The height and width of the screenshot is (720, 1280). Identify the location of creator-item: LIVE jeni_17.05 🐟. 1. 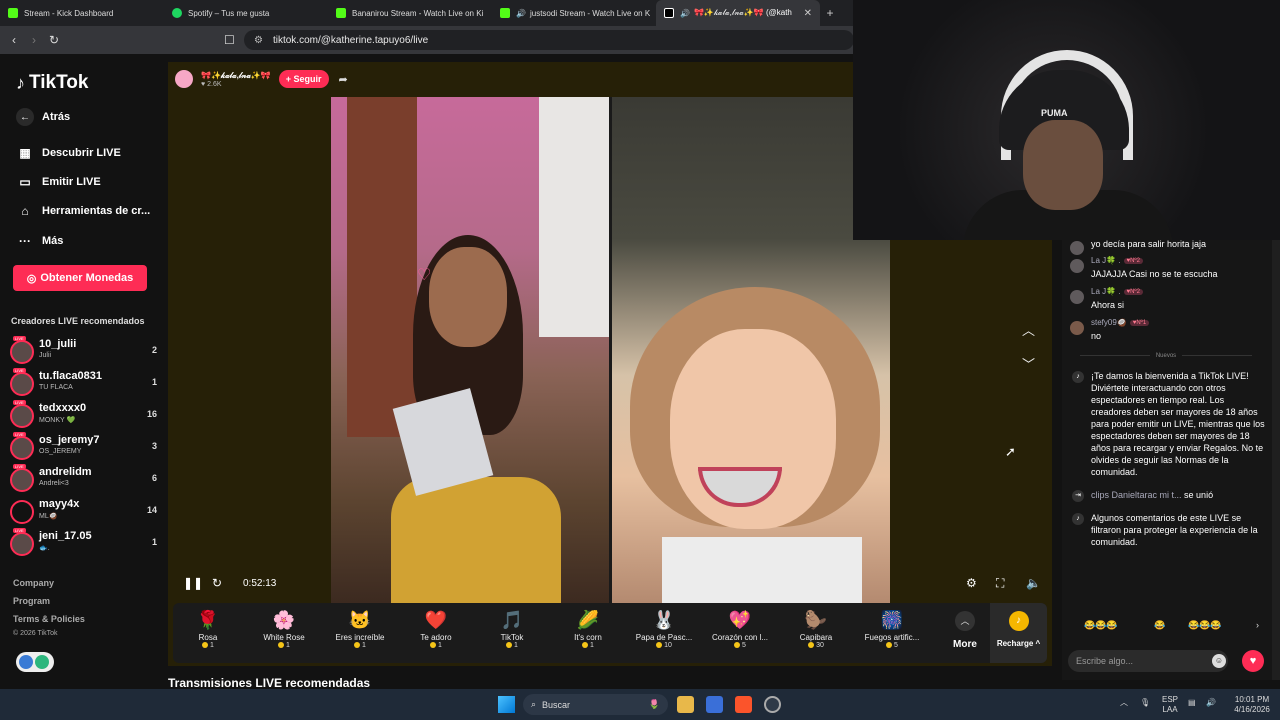
(85, 543).